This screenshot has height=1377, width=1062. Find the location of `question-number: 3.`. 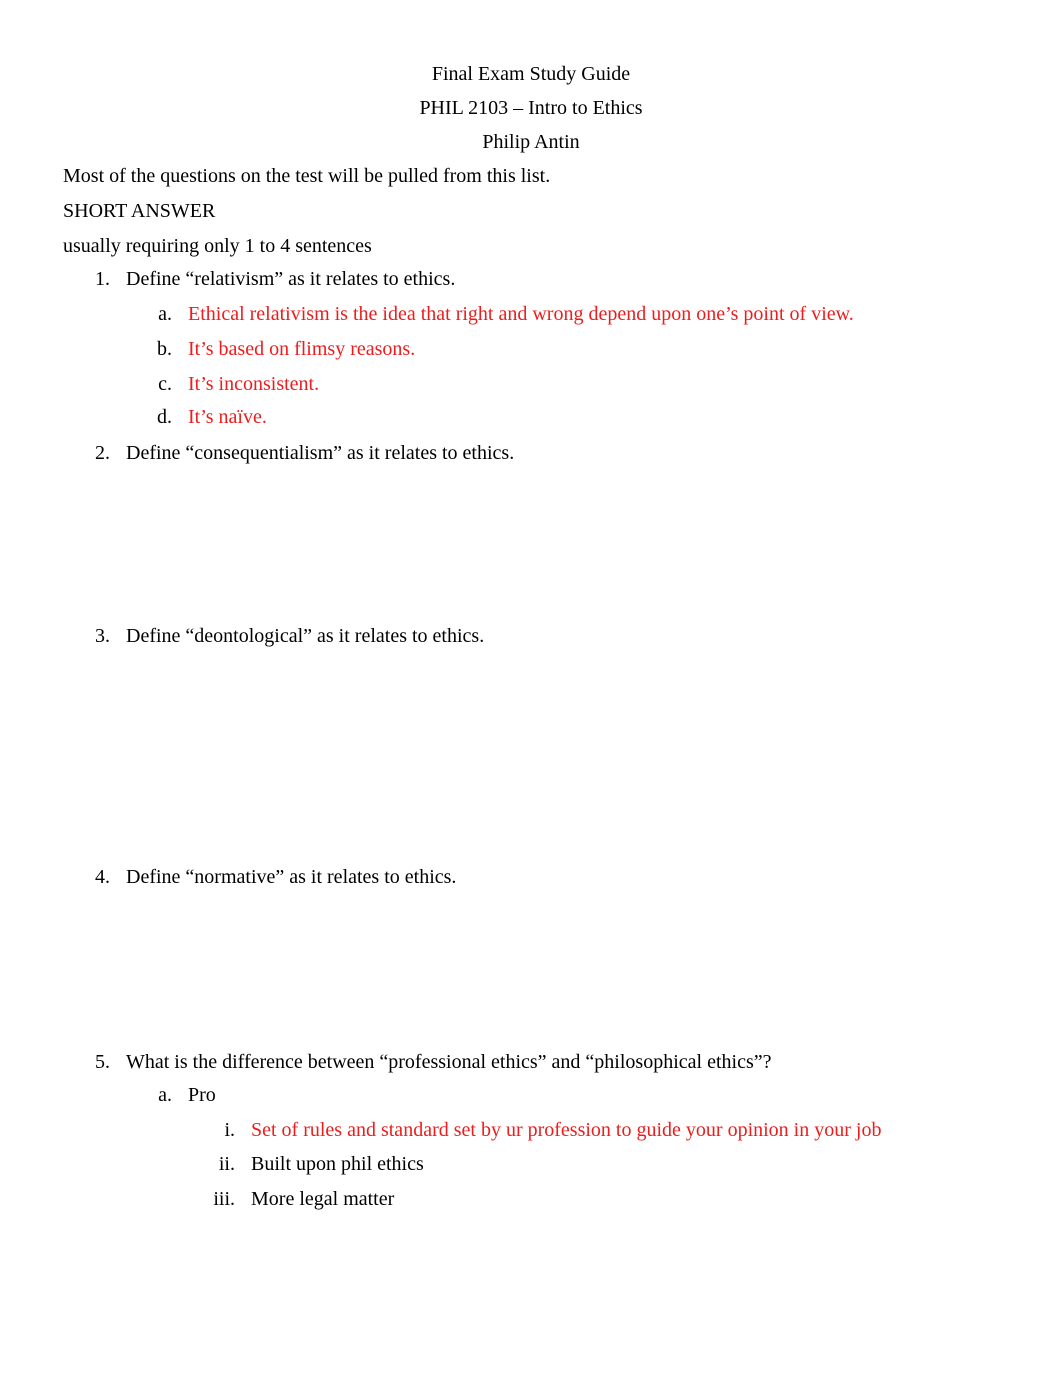

question-number: 3. is located at coordinates (102, 636).